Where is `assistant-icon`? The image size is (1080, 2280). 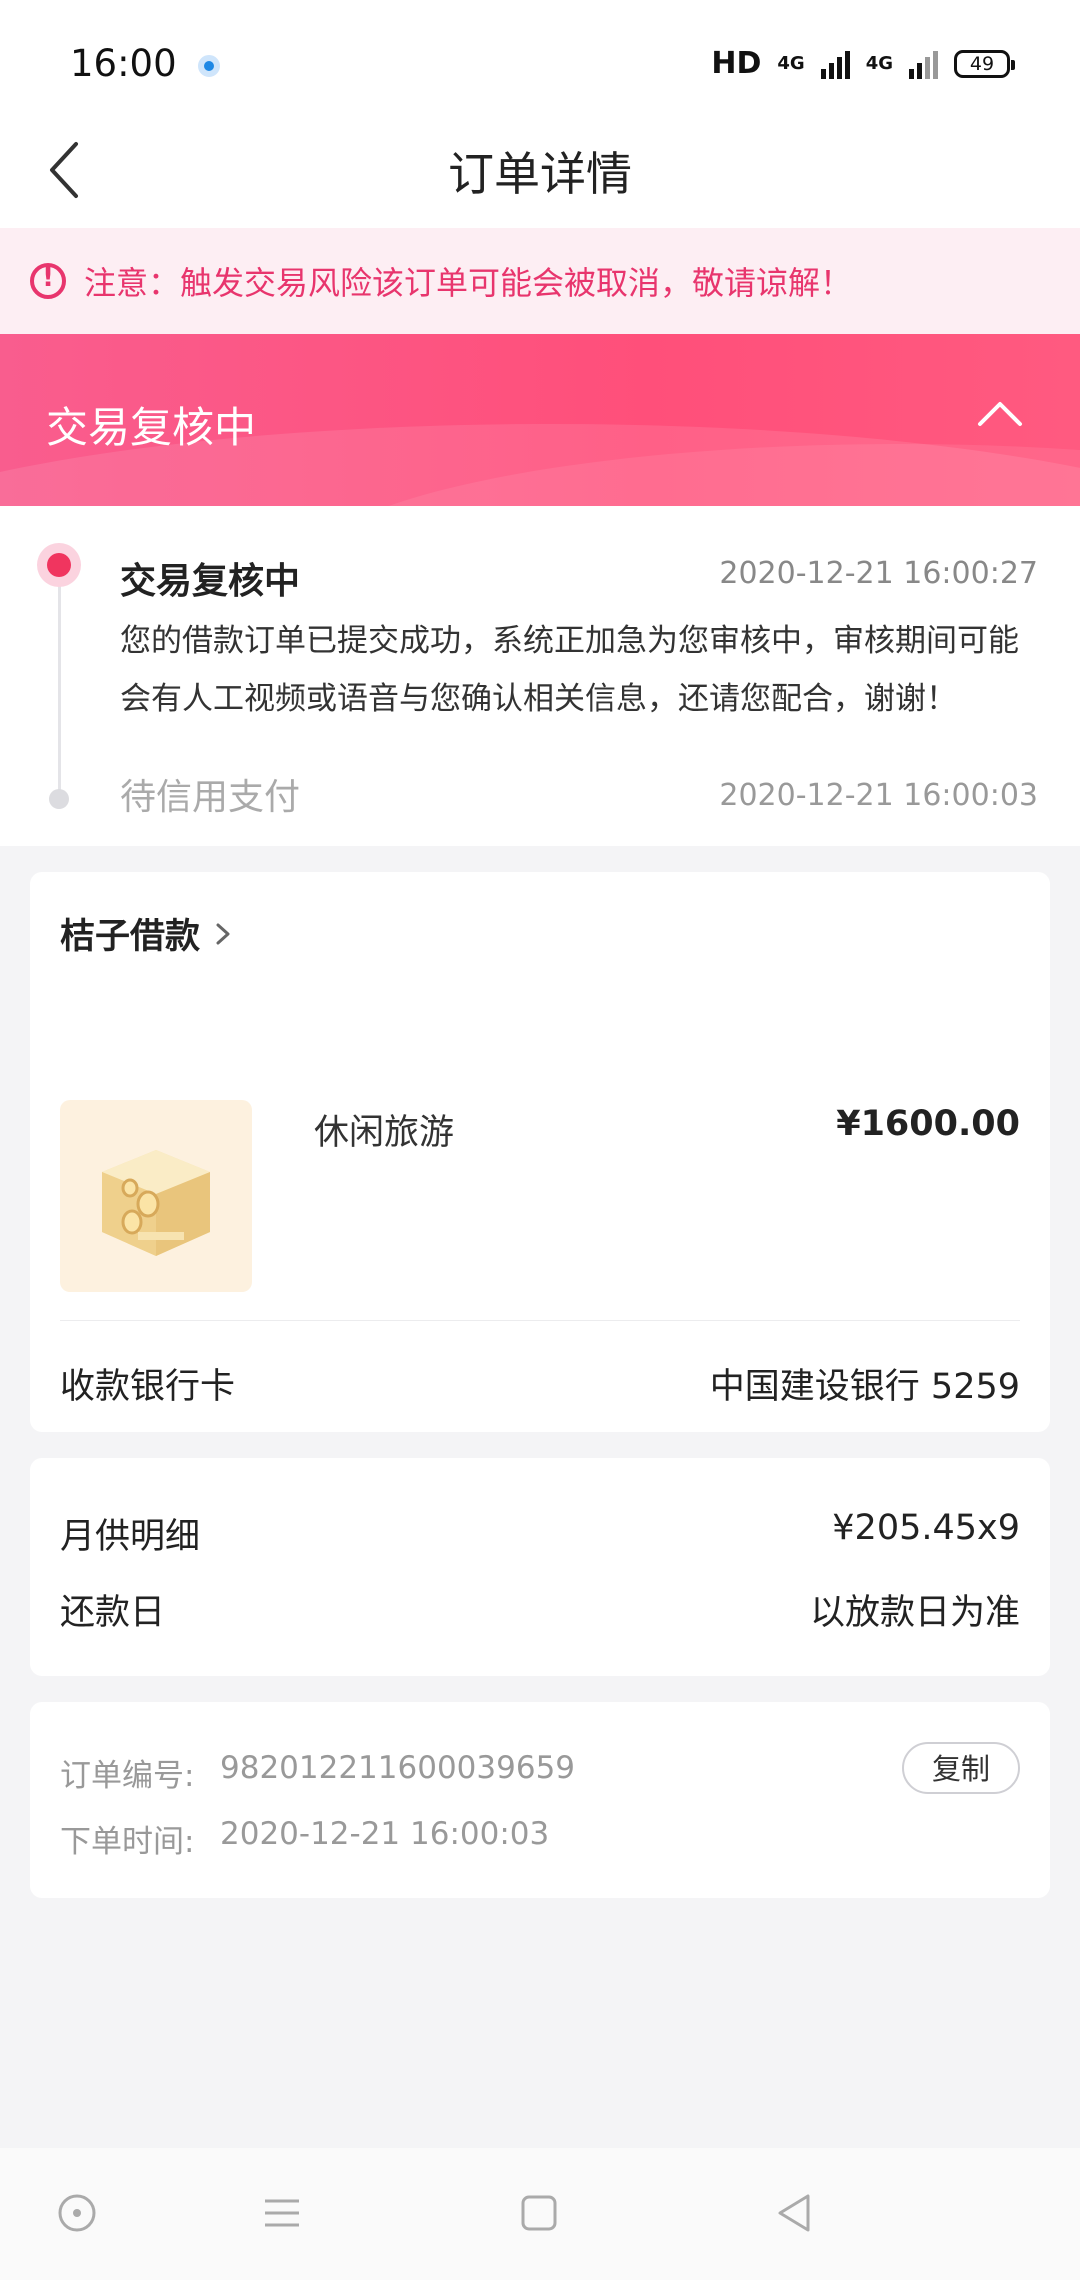 assistant-icon is located at coordinates (77, 2213).